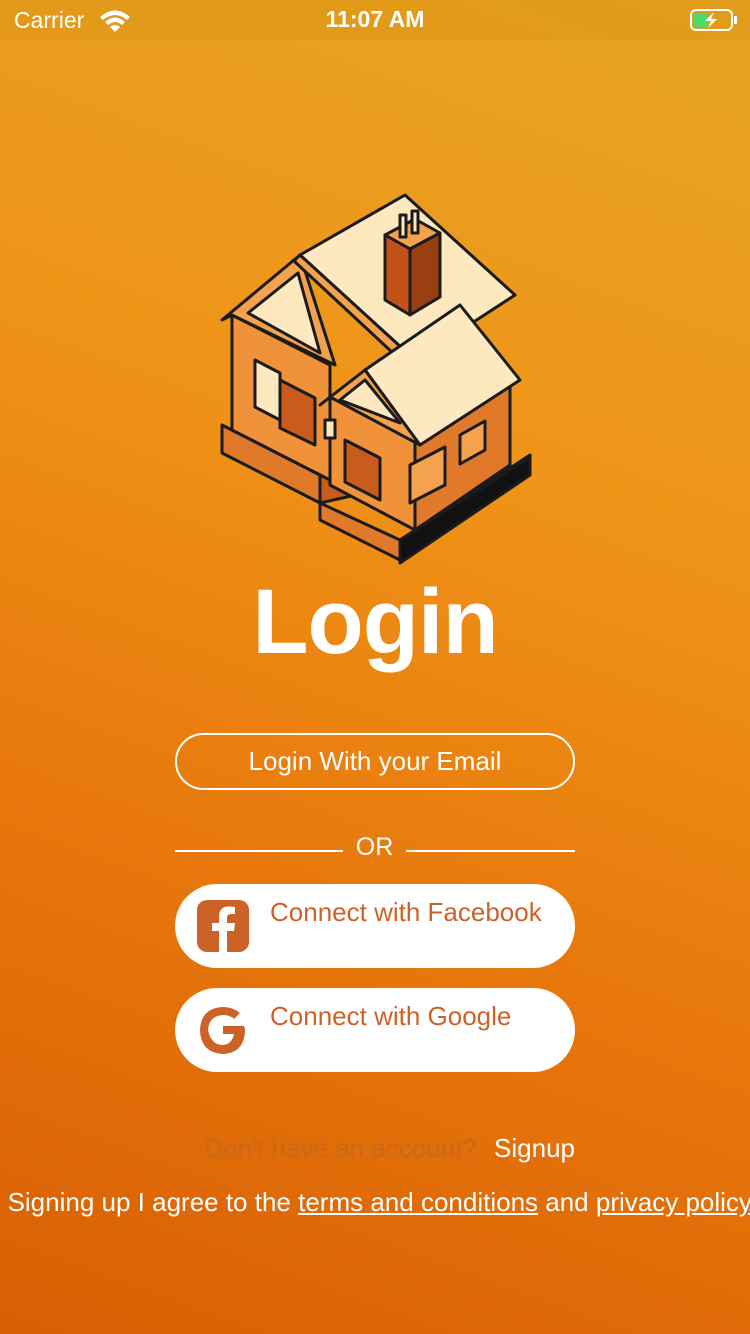 This screenshot has width=750, height=1334. Describe the element at coordinates (570, 1202) in the screenshot. I see `terms-middle: and` at that location.